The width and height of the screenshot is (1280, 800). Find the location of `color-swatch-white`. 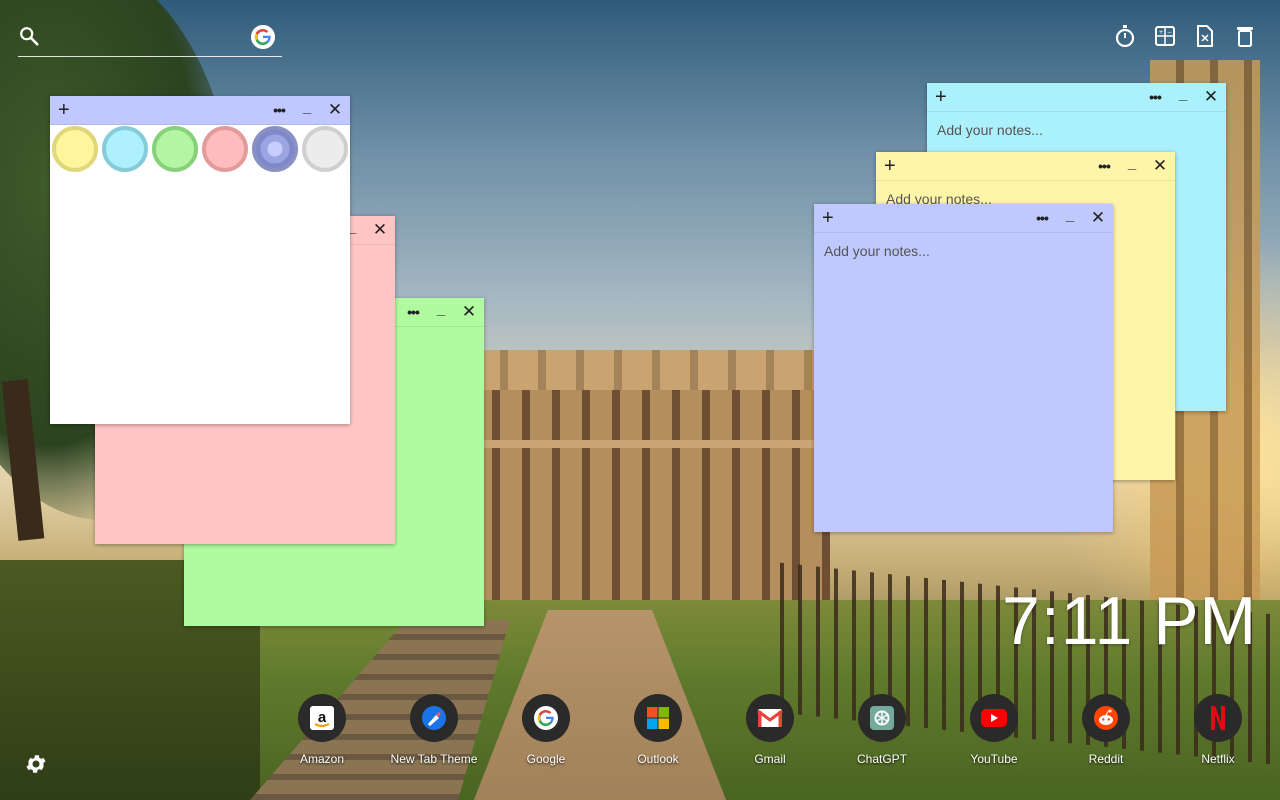

color-swatch-white is located at coordinates (325, 149).